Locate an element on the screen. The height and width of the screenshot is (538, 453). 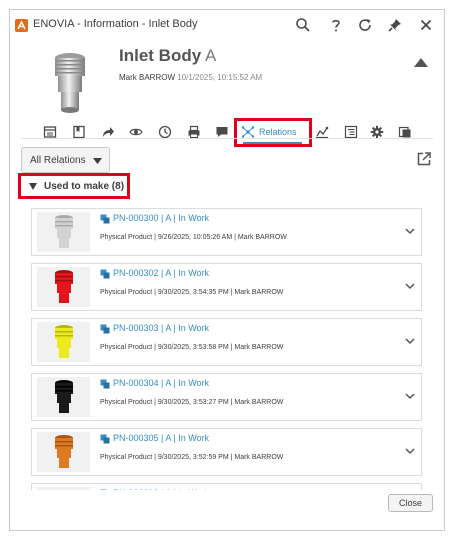
item-title: PN-000306 | A | In Work is located at coordinates (161, 489).